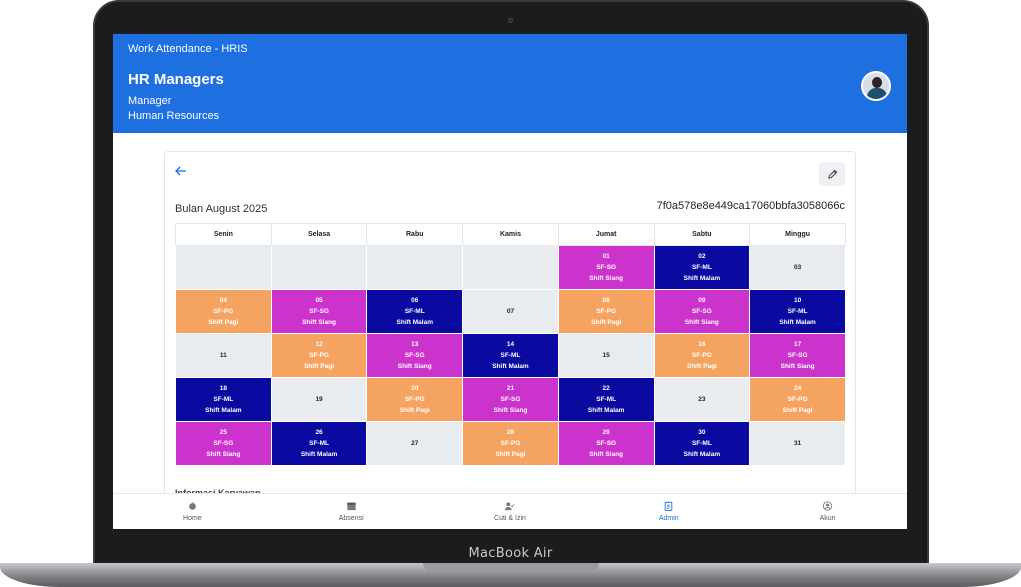 This screenshot has height=587, width=1021. I want to click on weekday-header: Selasa, so click(319, 234).